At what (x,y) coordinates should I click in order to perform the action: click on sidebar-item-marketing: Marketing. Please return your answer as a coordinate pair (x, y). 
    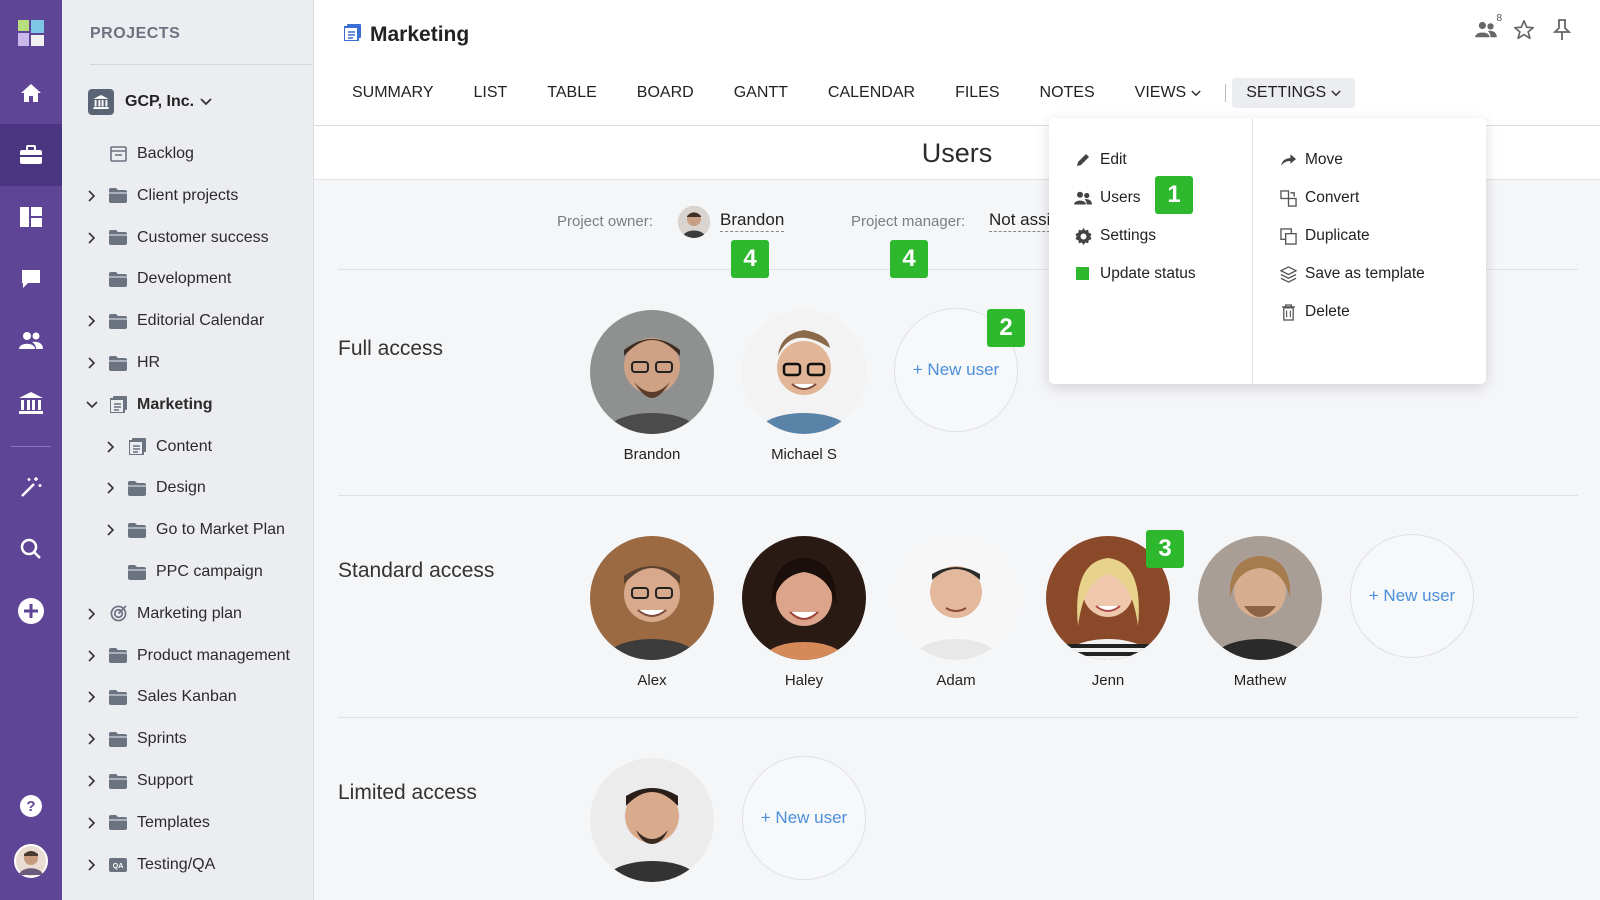
    Looking at the image, I should click on (188, 405).